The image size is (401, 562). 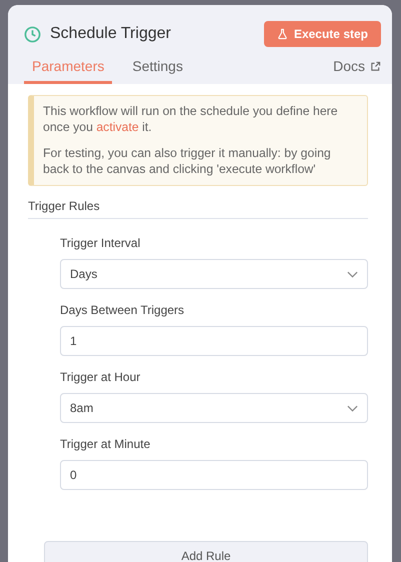 What do you see at coordinates (357, 71) in the screenshot?
I see `docs-link: Docs` at bounding box center [357, 71].